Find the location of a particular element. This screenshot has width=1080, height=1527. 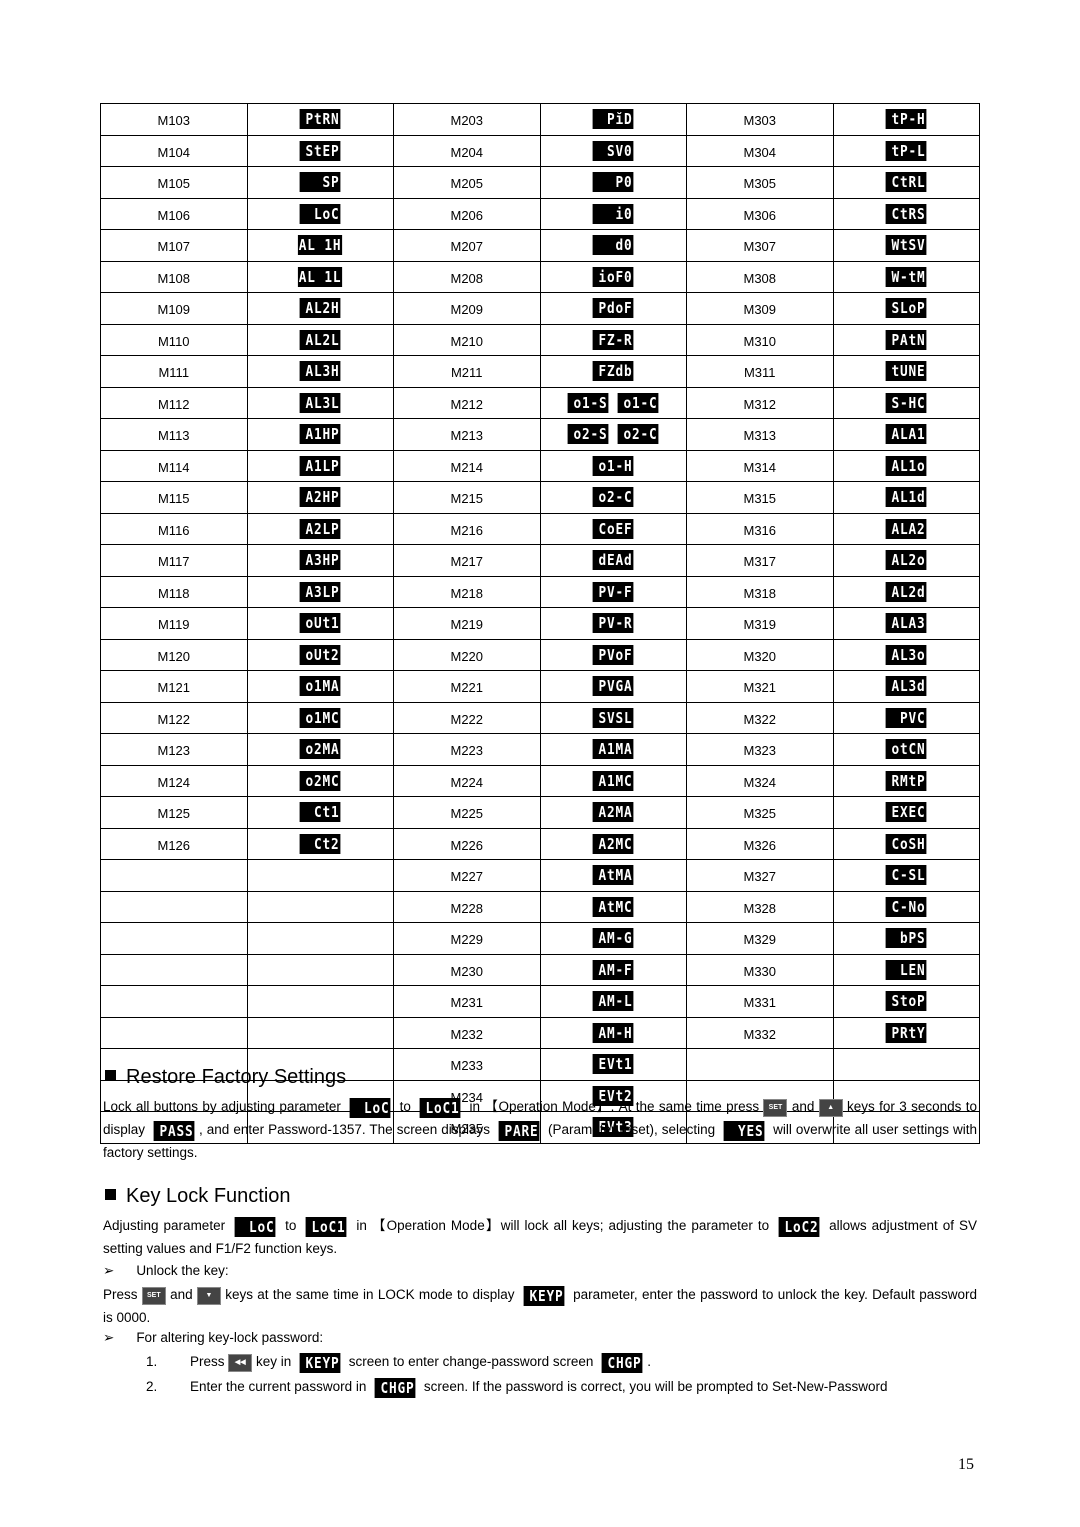

segment-display: A3HP is located at coordinates (320, 560).